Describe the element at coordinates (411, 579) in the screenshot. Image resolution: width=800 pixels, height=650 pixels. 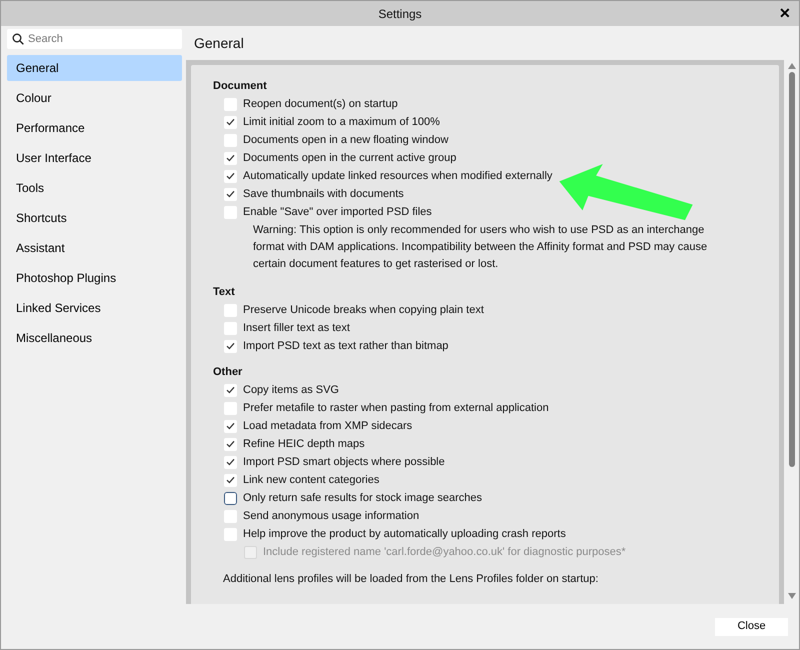
I see `info-text: Additional lens profiles will be loaded from the Lens Profiles folder on startup:` at that location.